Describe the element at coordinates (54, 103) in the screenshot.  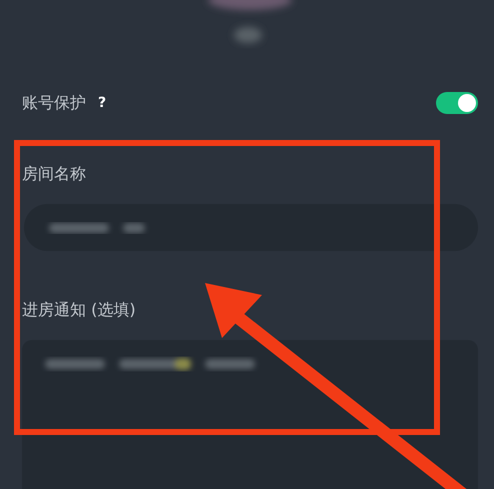
I see `account-protection-label: 账号保护` at that location.